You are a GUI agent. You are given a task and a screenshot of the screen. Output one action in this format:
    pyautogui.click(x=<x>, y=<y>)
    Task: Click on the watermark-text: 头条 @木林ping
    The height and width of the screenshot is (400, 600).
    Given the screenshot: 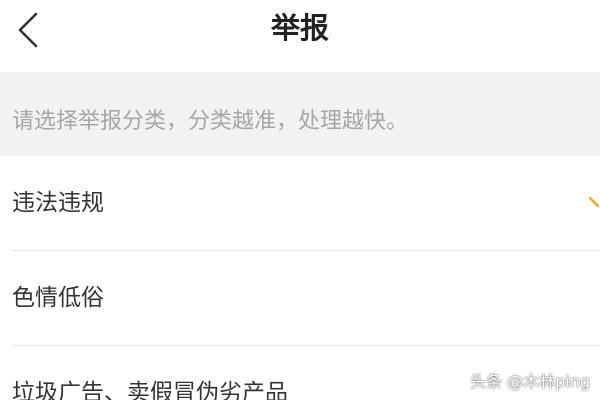 What is the action you would take?
    pyautogui.click(x=530, y=381)
    